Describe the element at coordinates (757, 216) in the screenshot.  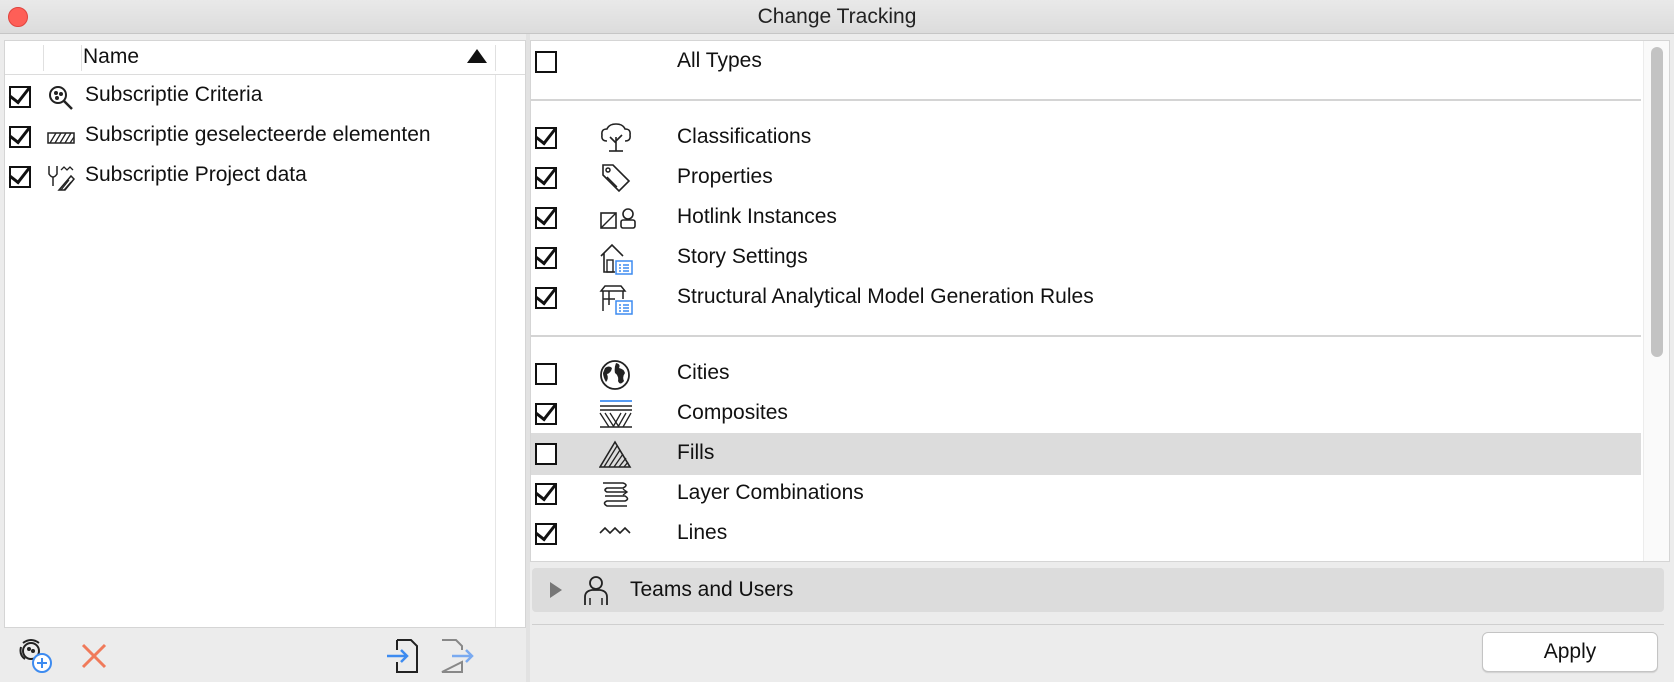
I see `list-item-label: Hotlink Instances` at that location.